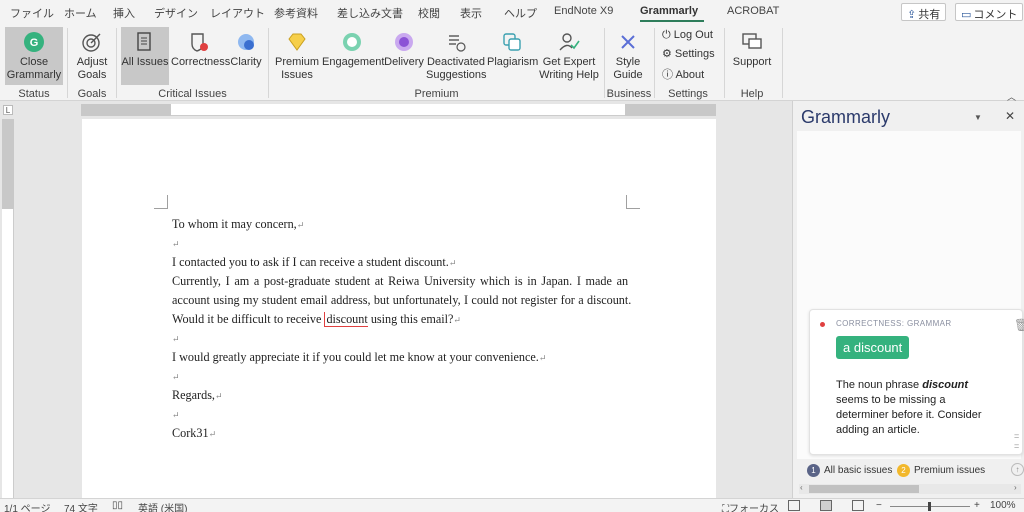 The width and height of the screenshot is (1024, 512). What do you see at coordinates (873, 347) in the screenshot?
I see `suggestion-replacement-button: a discount` at bounding box center [873, 347].